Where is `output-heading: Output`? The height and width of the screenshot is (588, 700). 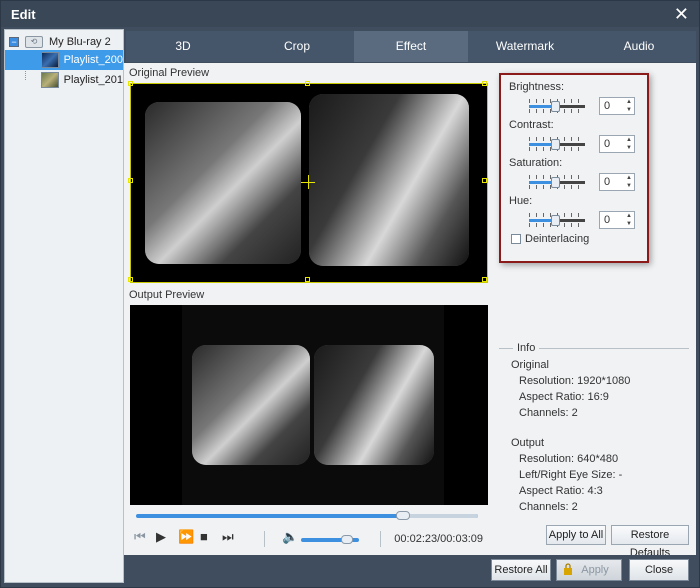
output-heading: Output is located at coordinates (528, 443).